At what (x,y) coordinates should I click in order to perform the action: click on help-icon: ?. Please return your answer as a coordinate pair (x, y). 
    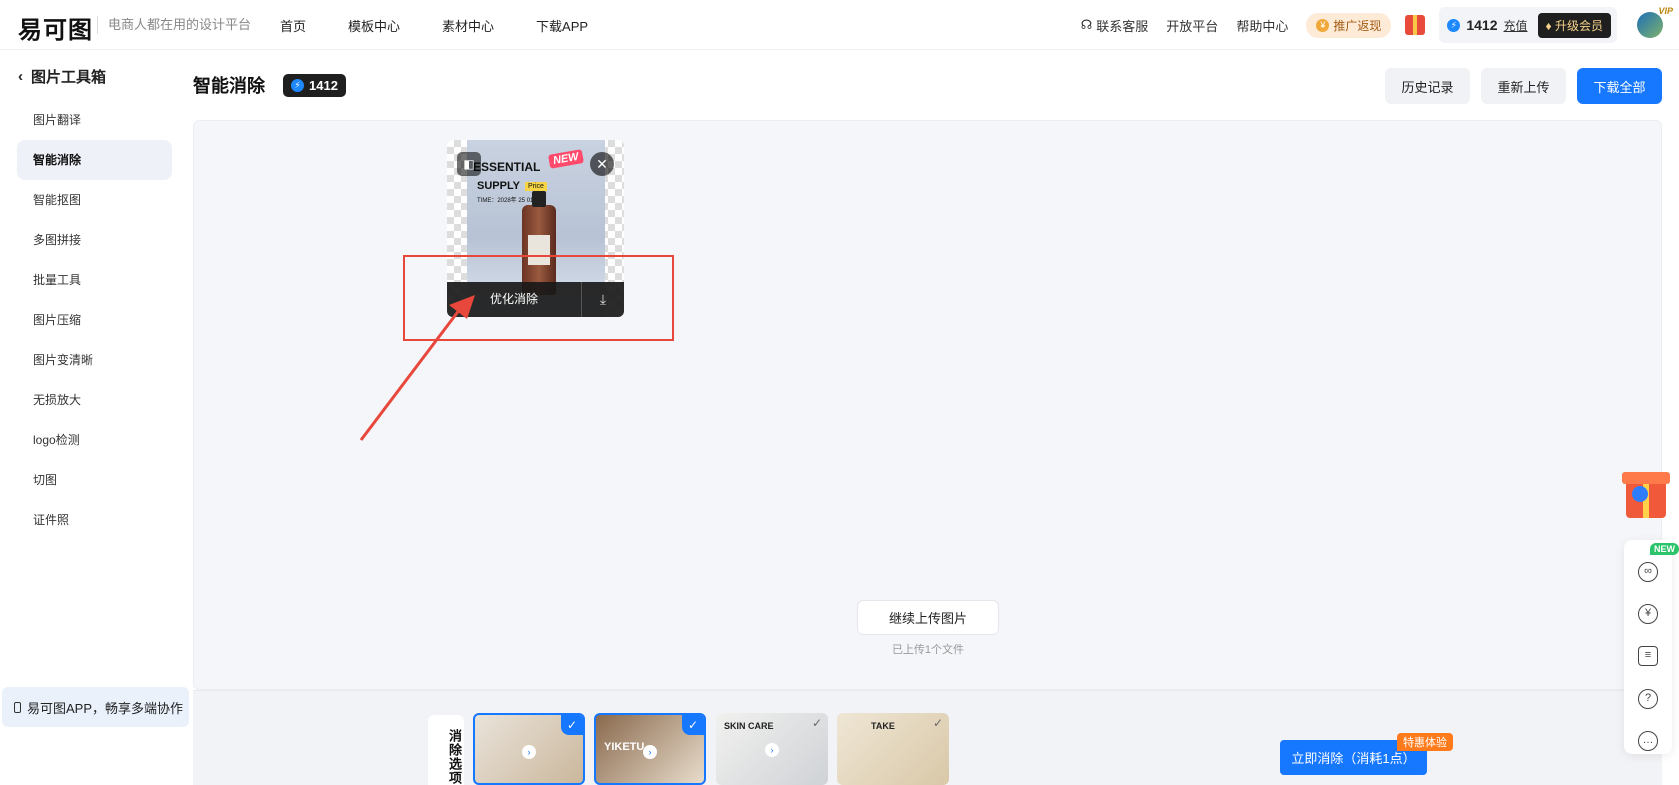
    Looking at the image, I should click on (1648, 699).